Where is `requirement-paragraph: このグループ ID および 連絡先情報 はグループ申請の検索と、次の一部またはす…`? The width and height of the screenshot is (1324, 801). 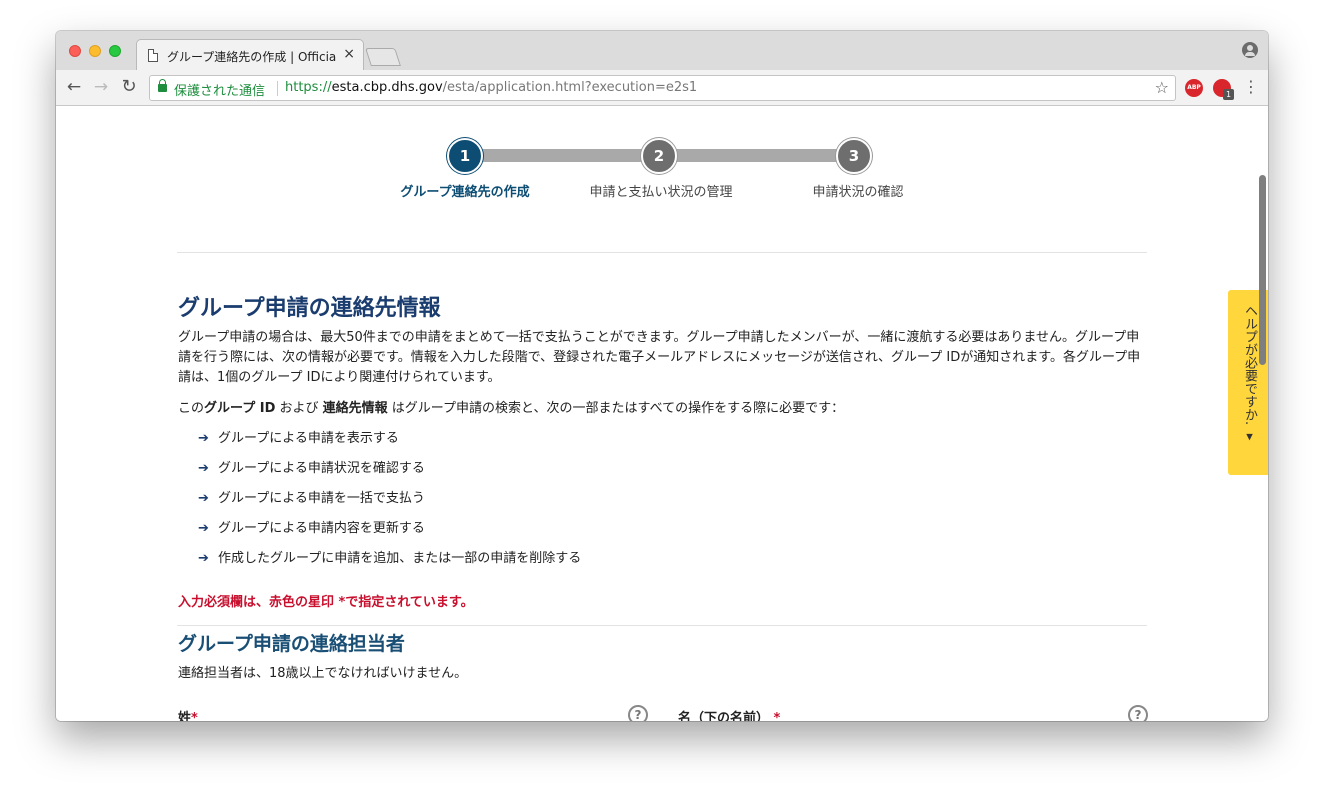
requirement-paragraph: このグループ ID および 連絡先情報 はグループ申請の検索と、次の一部またはす… is located at coordinates (664, 409).